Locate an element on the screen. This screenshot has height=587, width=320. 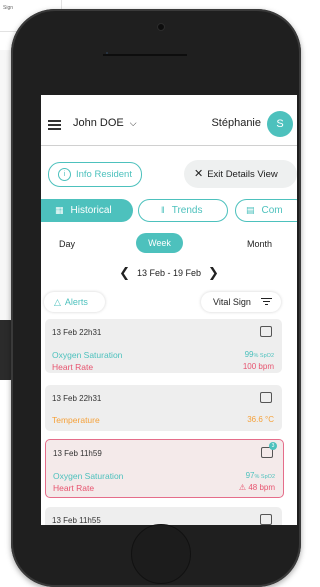
next-arrow-icon: ❯ is located at coordinates (213, 272).